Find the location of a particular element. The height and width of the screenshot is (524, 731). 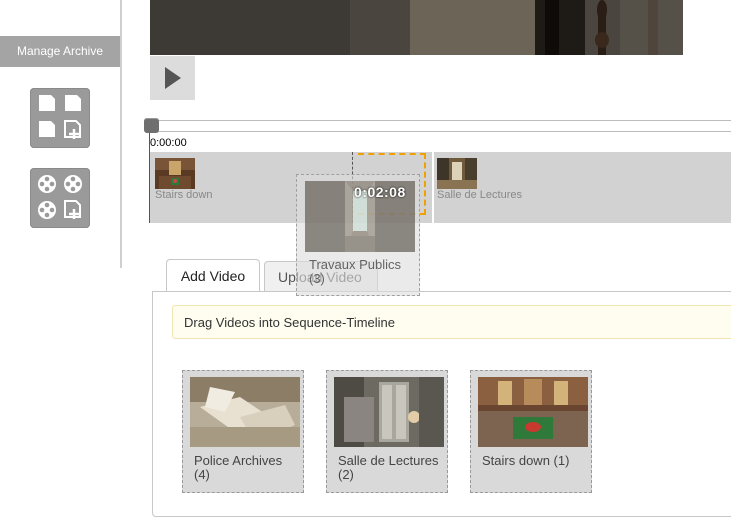

play-icon is located at coordinates (173, 78).